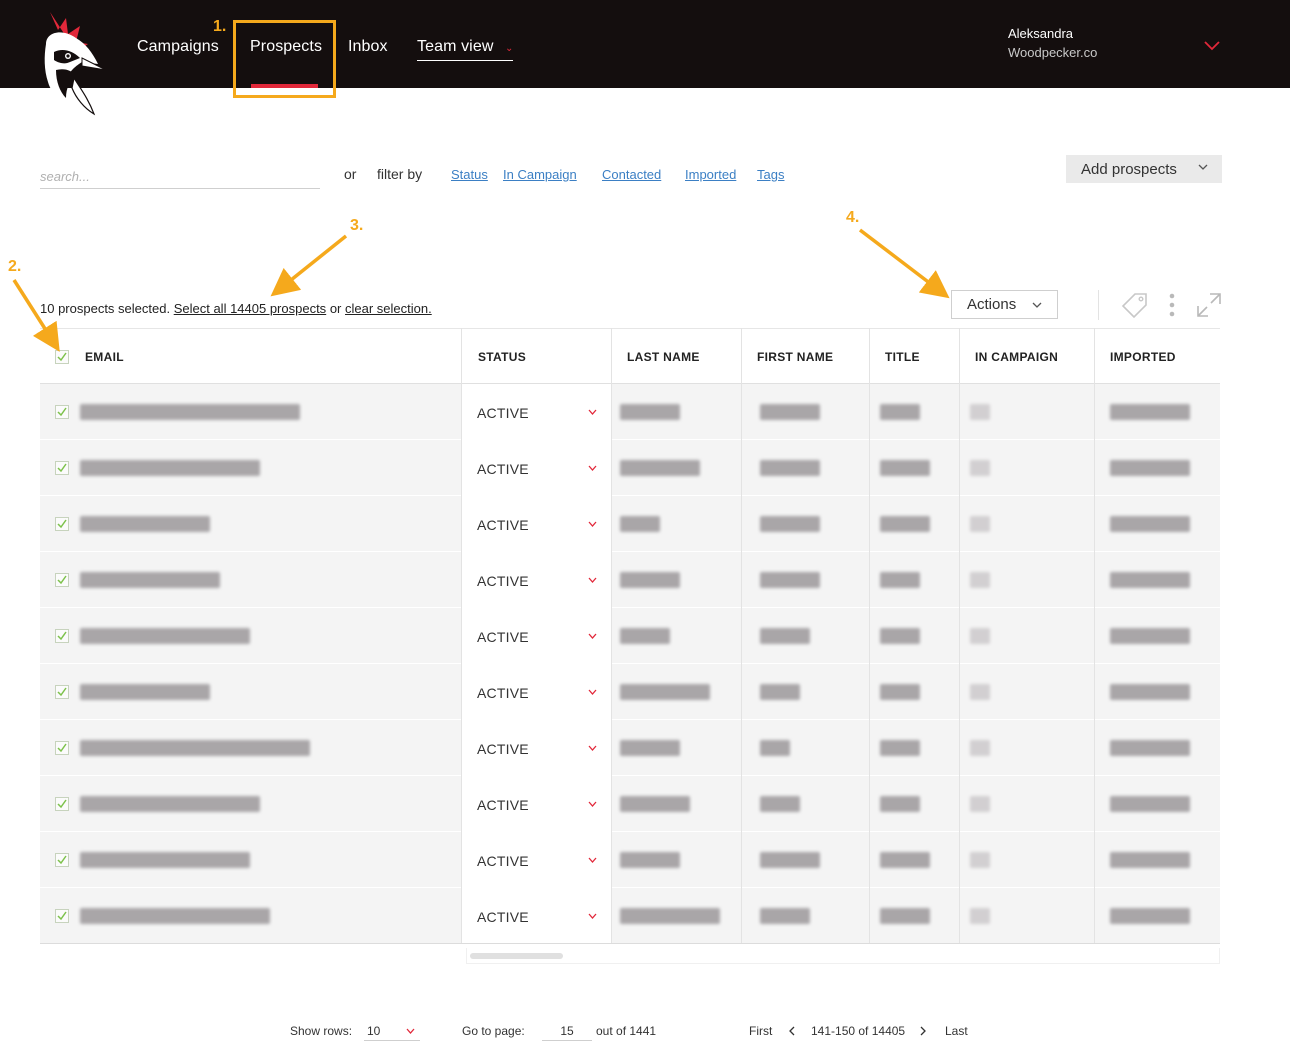 The width and height of the screenshot is (1290, 1059). I want to click on horizontal-scrollbar, so click(843, 956).